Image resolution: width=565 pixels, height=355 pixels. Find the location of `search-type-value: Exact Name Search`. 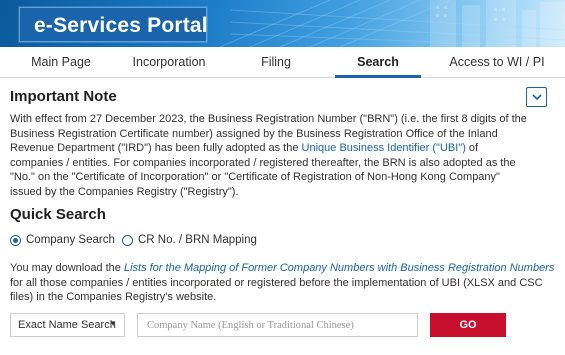

search-type-value: Exact Name Search is located at coordinates (67, 325).